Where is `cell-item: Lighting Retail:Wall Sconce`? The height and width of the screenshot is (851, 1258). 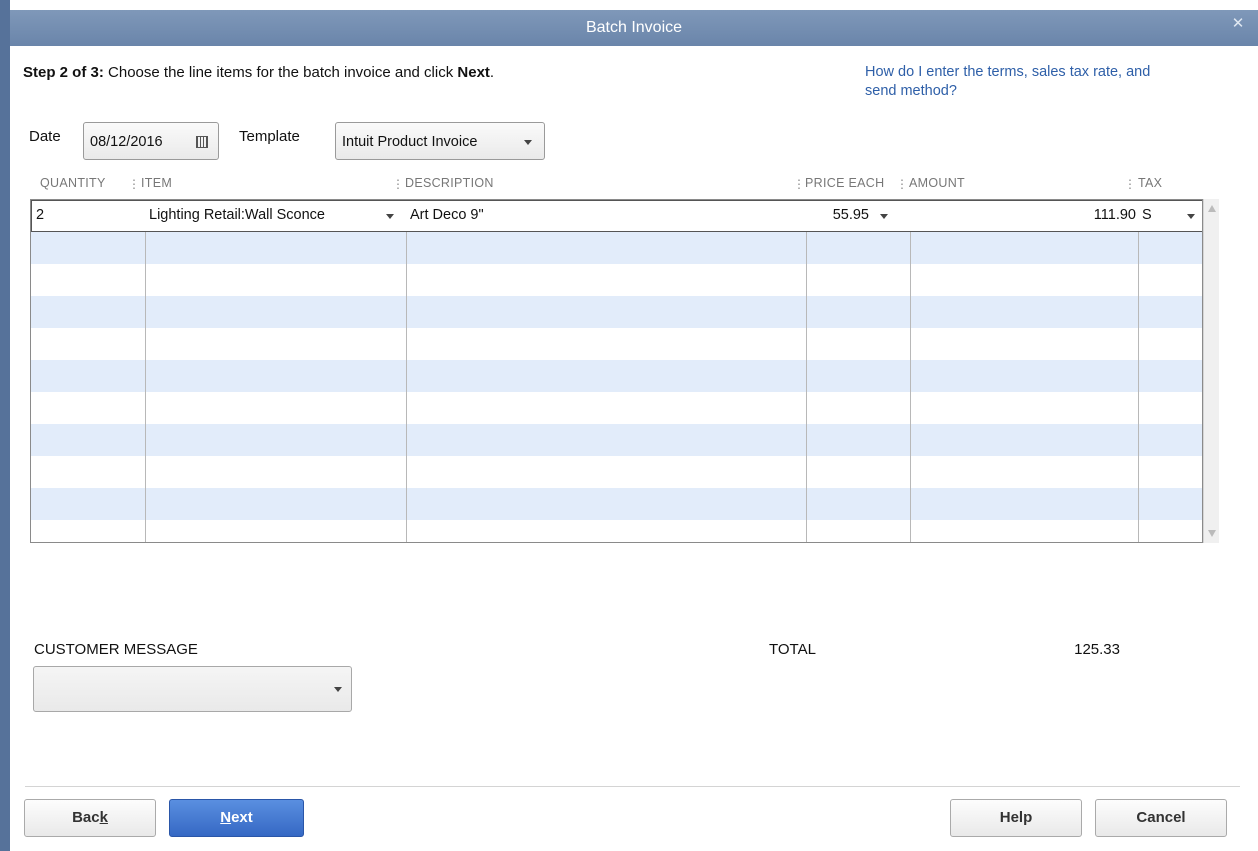 cell-item: Lighting Retail:Wall Sconce is located at coordinates (237, 216).